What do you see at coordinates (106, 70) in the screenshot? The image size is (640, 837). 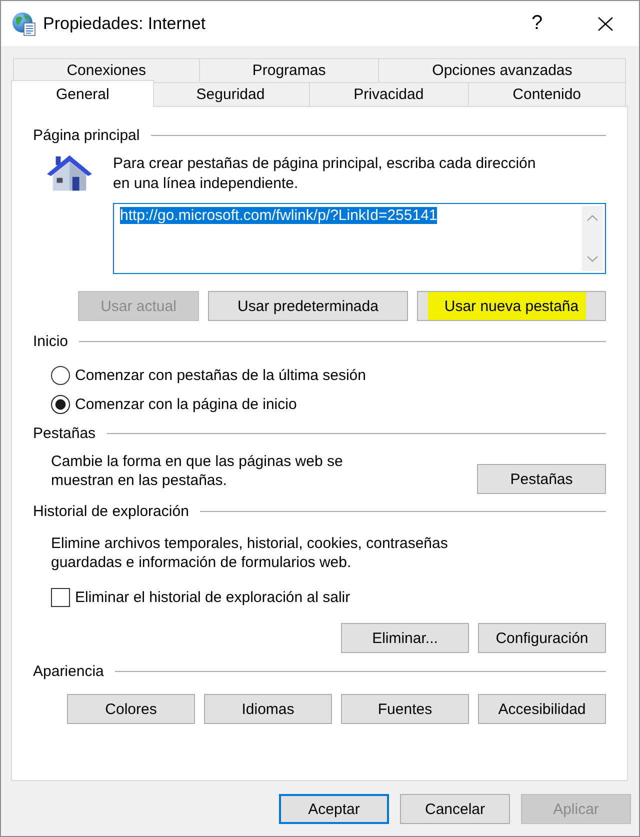 I see `tab: Conexiones` at bounding box center [106, 70].